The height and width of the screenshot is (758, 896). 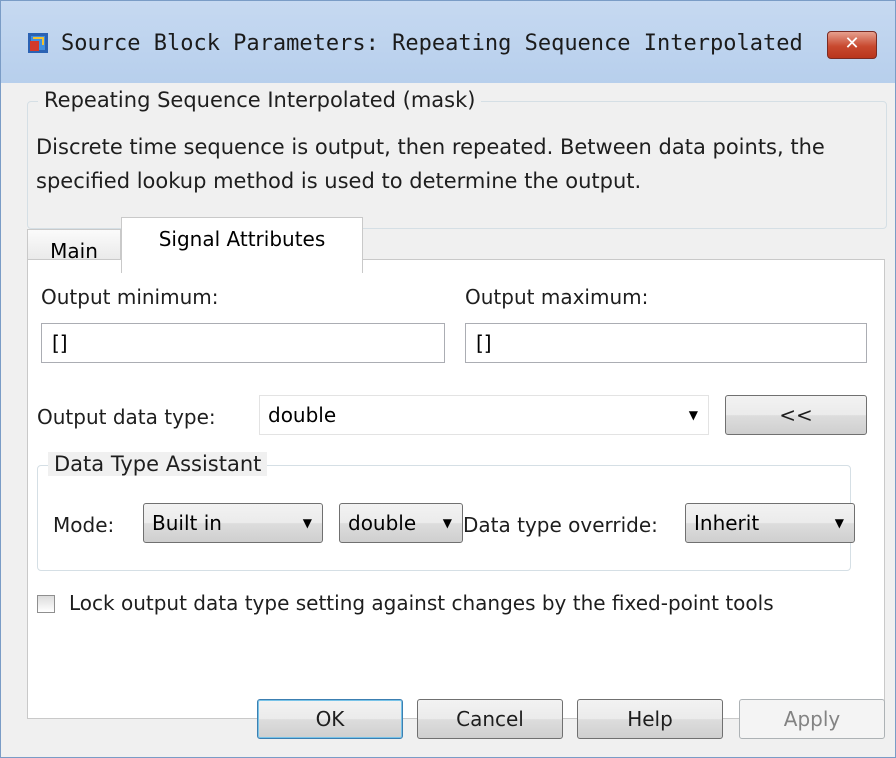 I want to click on data-type-assistant-toggle-button: <<, so click(x=796, y=415).